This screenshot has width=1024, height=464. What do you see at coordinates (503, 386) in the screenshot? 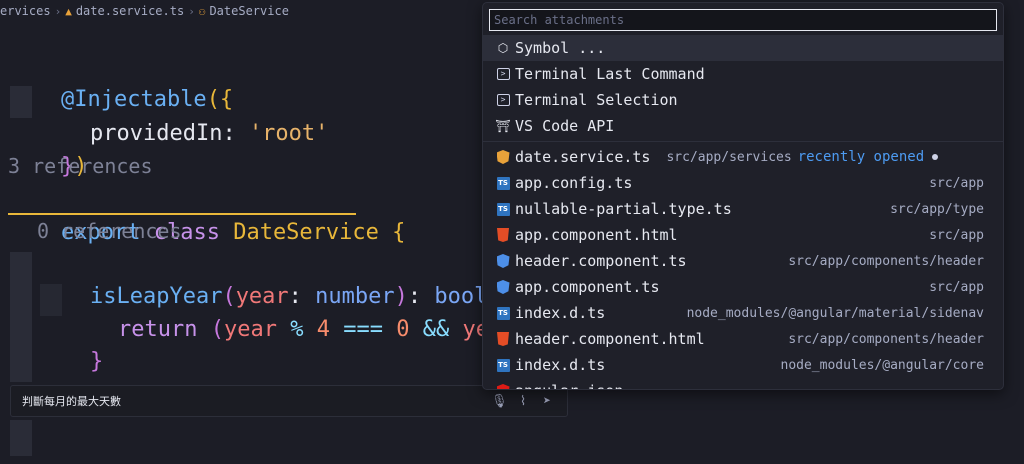
I see `angular-icon` at bounding box center [503, 386].